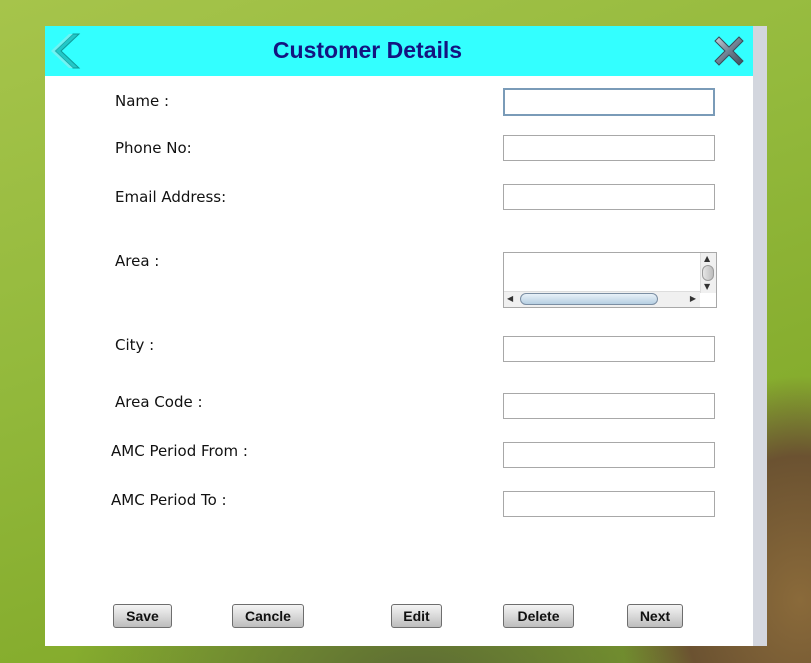  I want to click on phone-label: Phone No:, so click(153, 148).